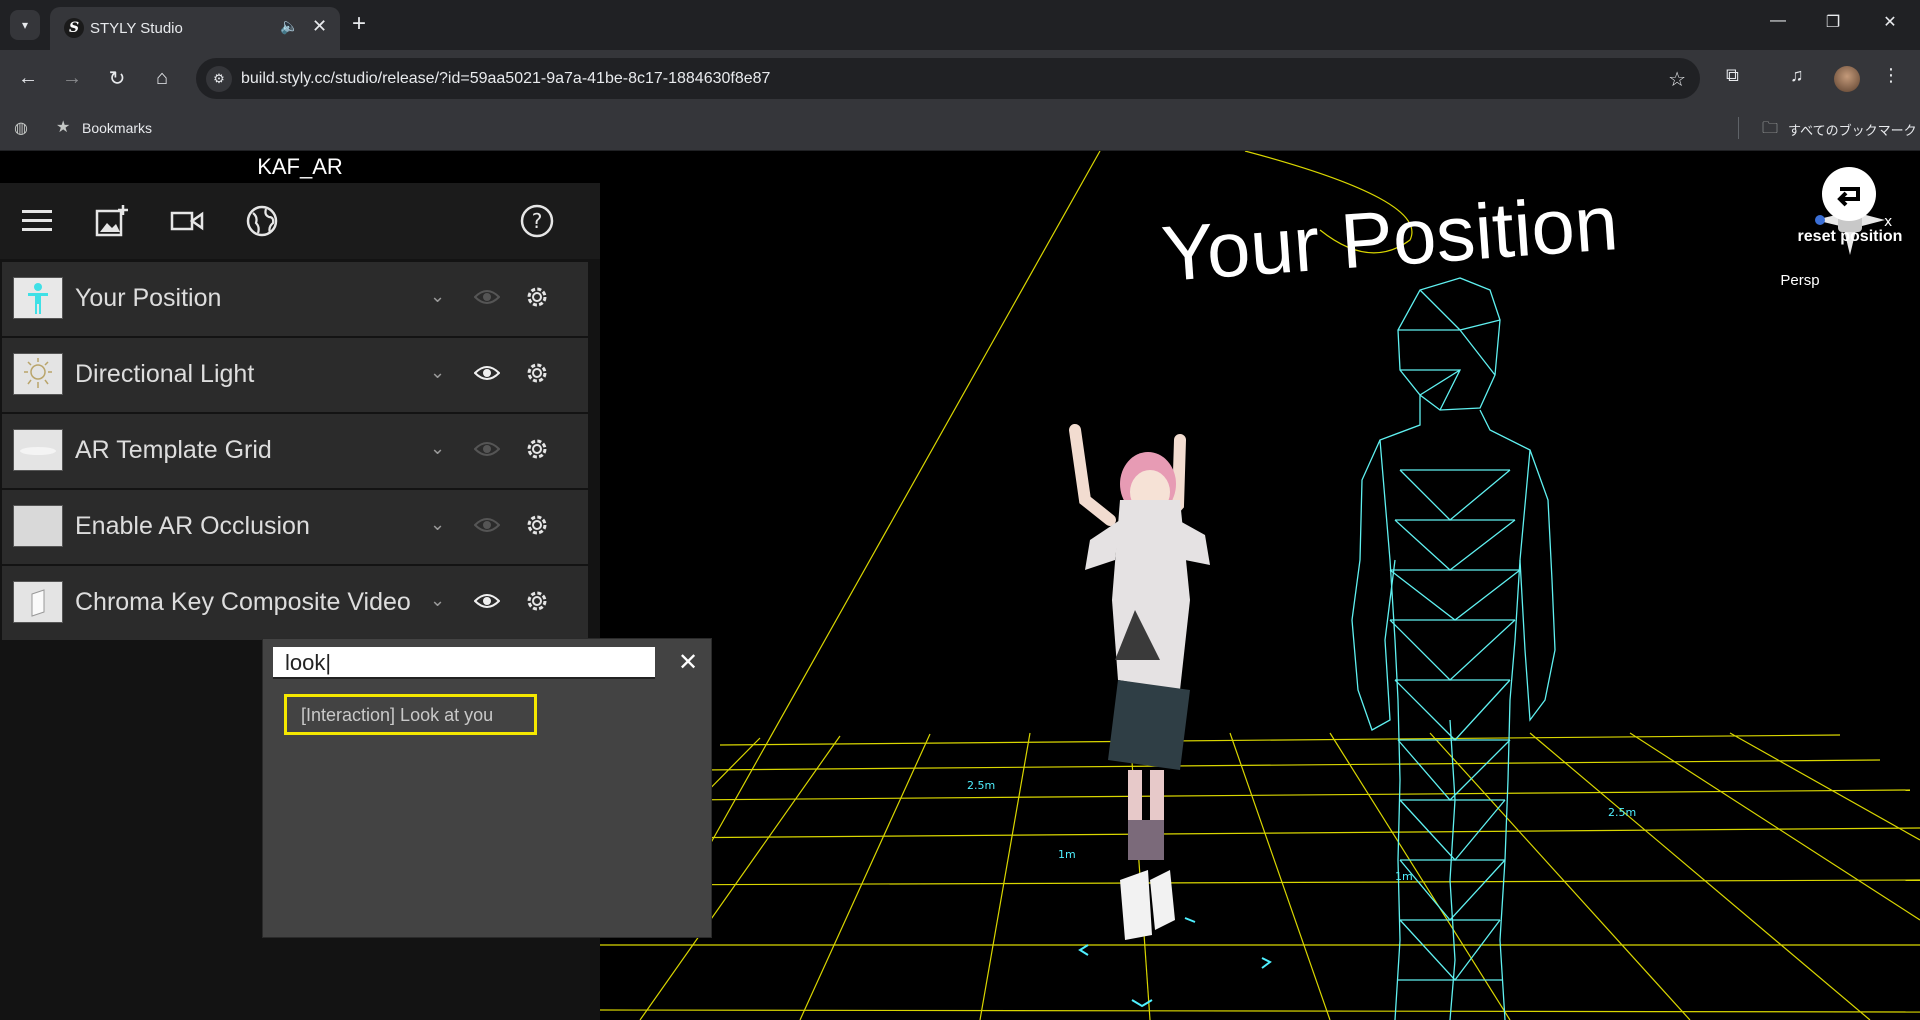 The image size is (1920, 1020). What do you see at coordinates (243, 602) in the screenshot?
I see `layer-name: Chroma Key Composite Video` at bounding box center [243, 602].